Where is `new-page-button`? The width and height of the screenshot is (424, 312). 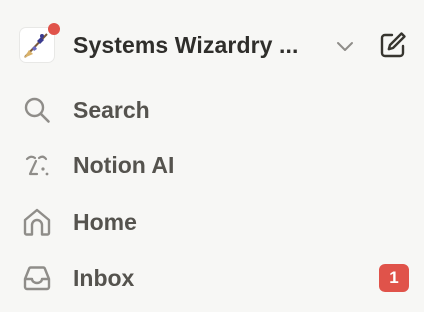 new-page-button is located at coordinates (393, 45).